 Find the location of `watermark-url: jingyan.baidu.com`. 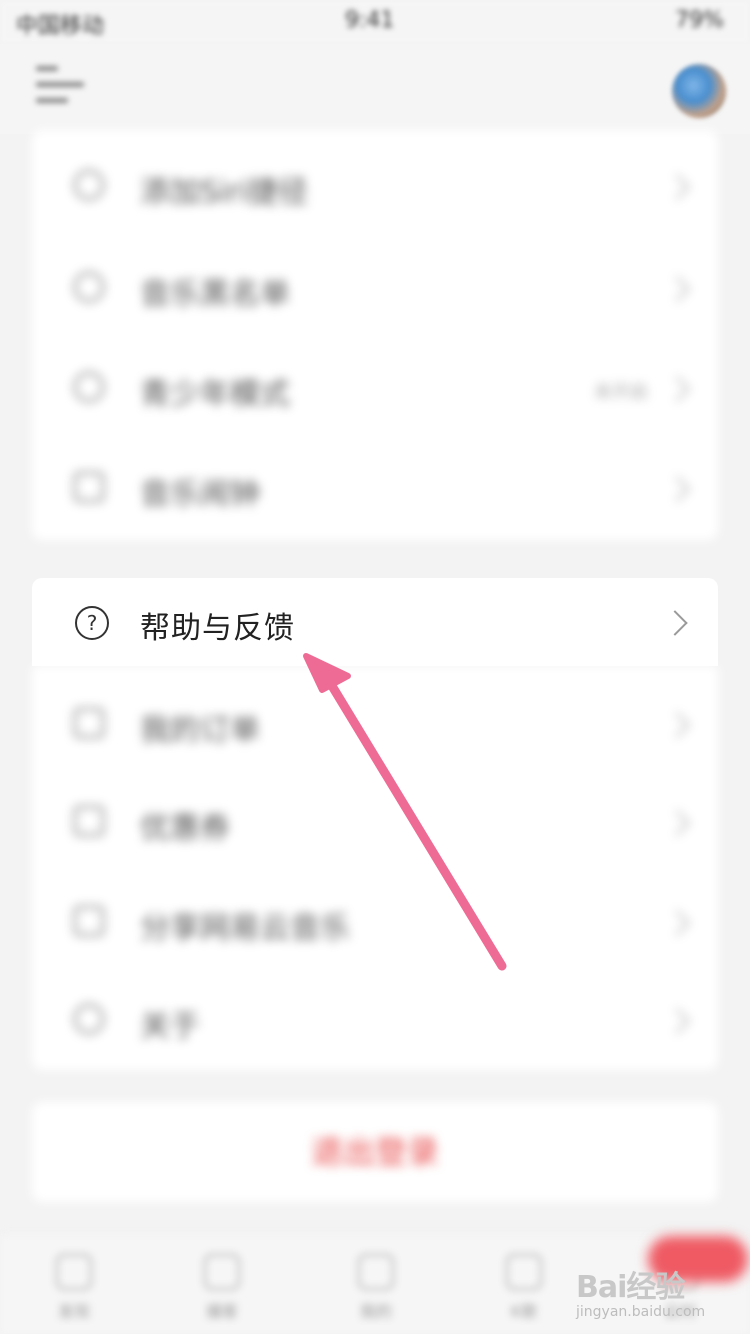

watermark-url: jingyan.baidu.com is located at coordinates (641, 1312).